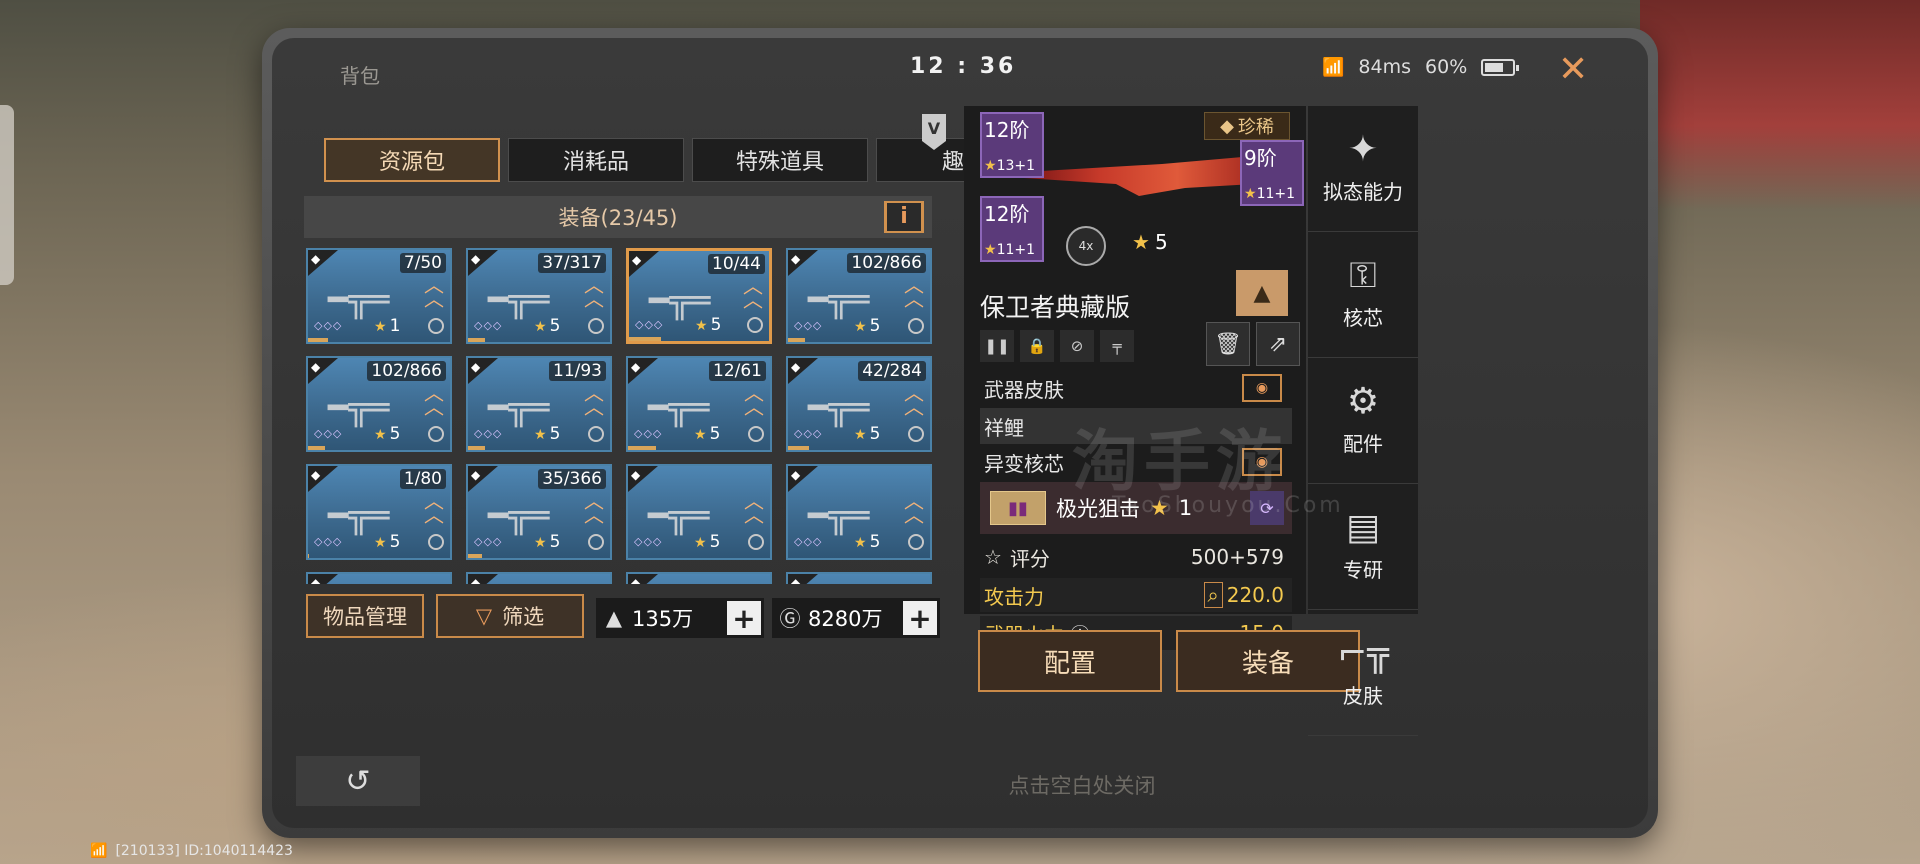 Image resolution: width=1920 pixels, height=864 pixels. I want to click on watermark-sub: TaoShouyou.Com, so click(1228, 505).